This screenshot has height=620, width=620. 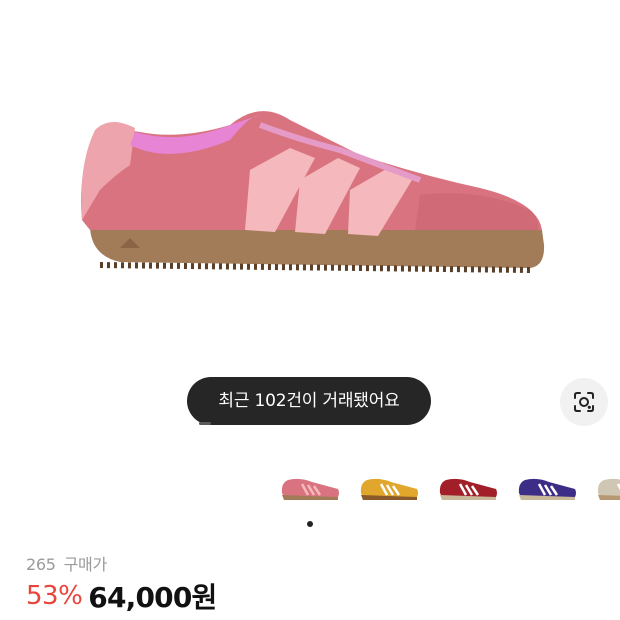 I want to click on price-type-label: 구매가, so click(x=85, y=564).